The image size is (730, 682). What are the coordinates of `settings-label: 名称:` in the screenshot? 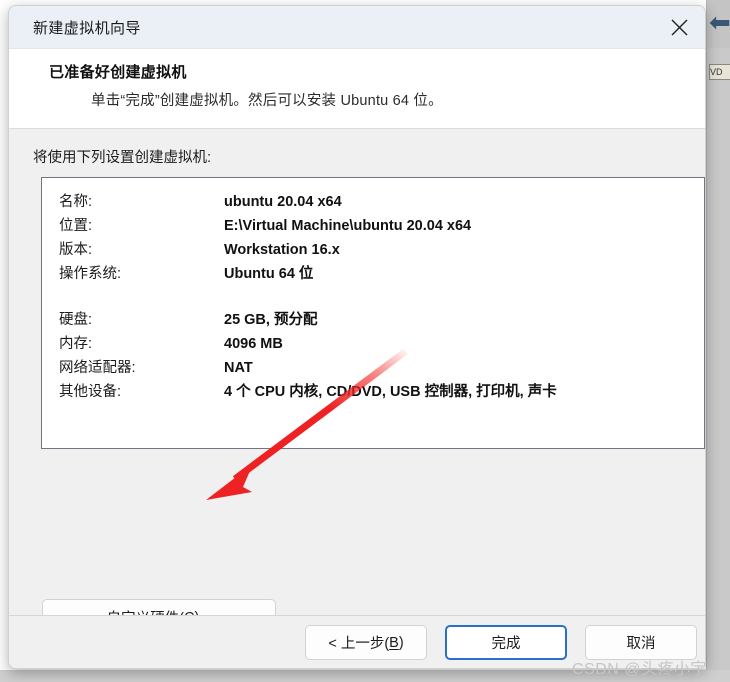 It's located at (76, 202).